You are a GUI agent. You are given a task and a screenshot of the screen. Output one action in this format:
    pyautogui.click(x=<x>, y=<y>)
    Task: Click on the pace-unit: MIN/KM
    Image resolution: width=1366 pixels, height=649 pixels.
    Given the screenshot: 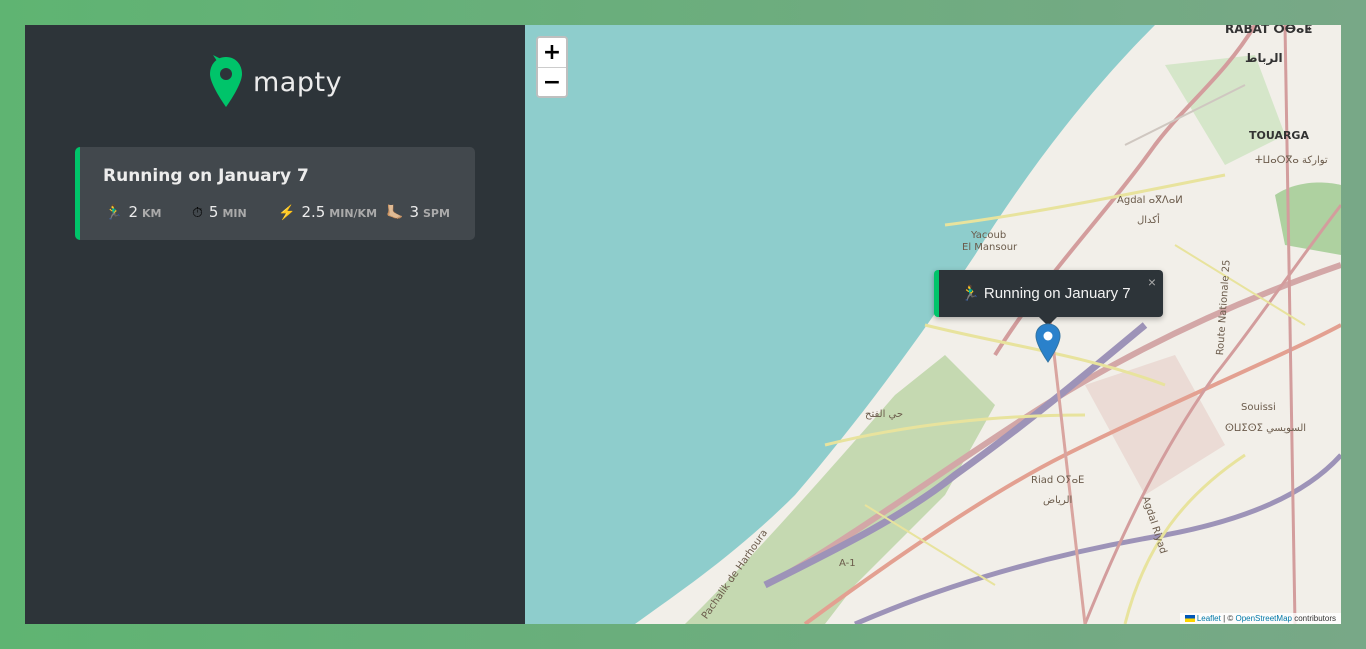 What is the action you would take?
    pyautogui.click(x=353, y=213)
    